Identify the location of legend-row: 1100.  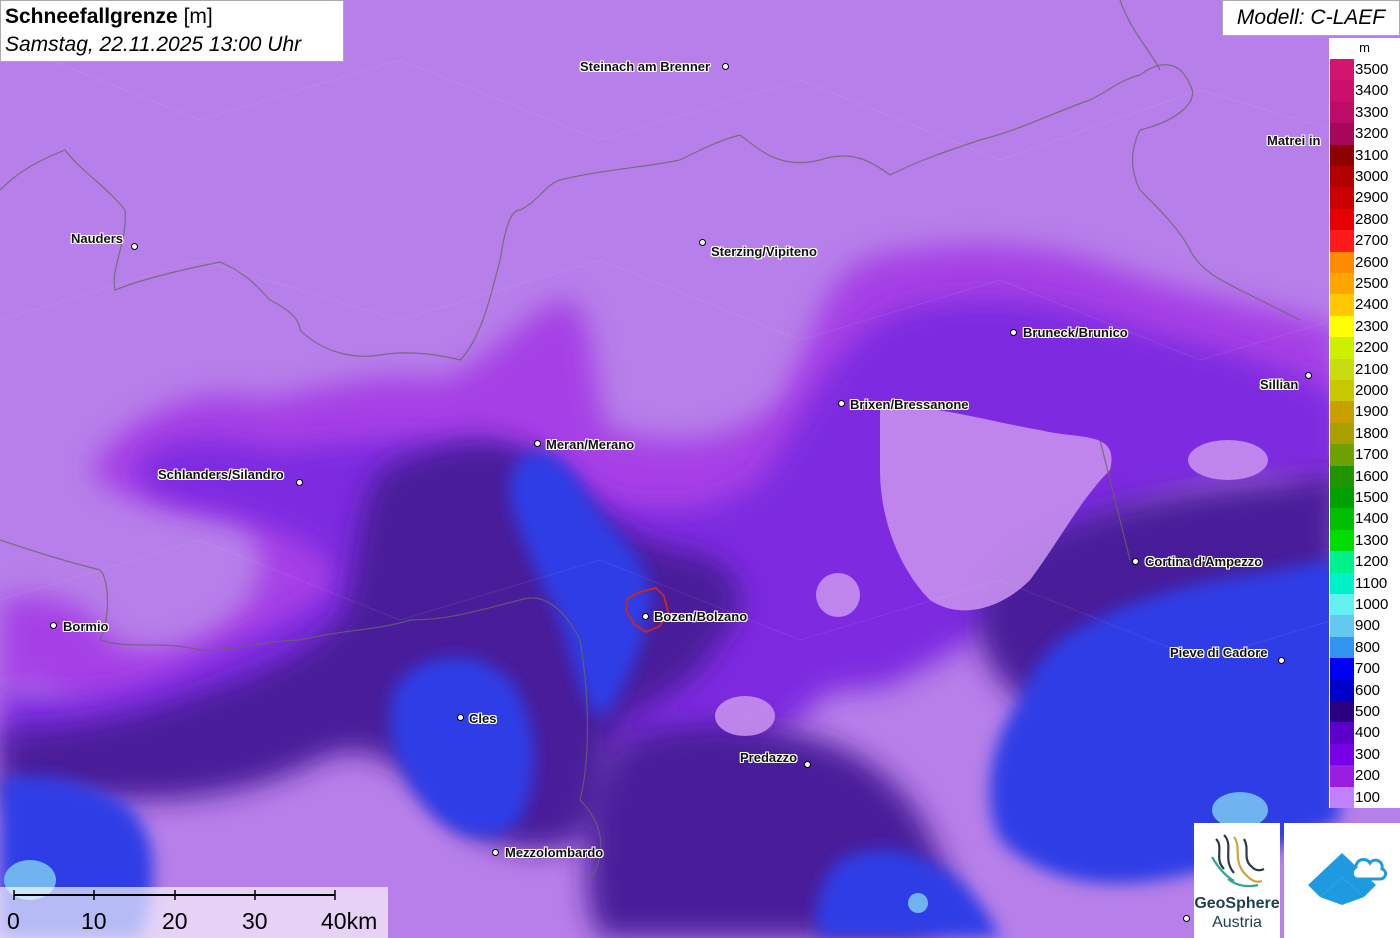
(1364, 583).